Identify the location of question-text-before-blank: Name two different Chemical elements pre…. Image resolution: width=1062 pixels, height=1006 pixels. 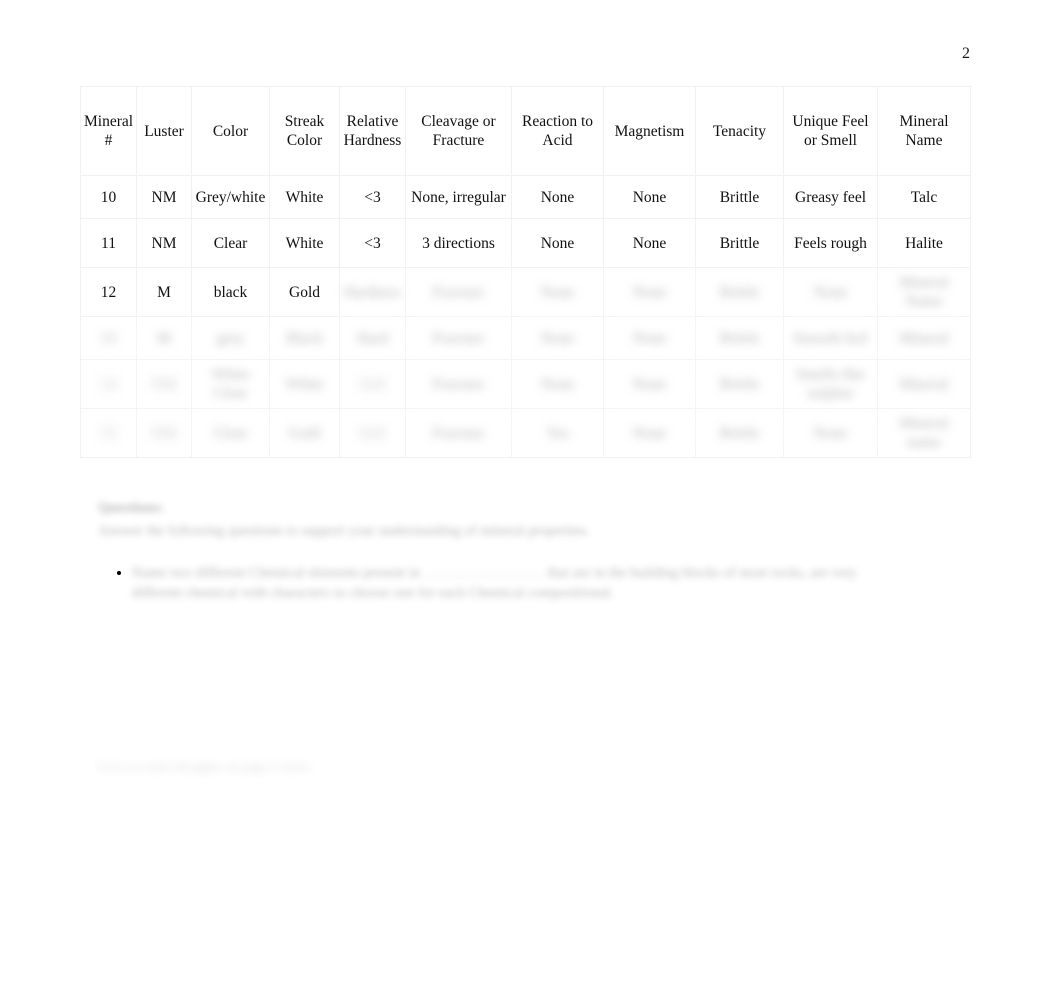
(276, 573).